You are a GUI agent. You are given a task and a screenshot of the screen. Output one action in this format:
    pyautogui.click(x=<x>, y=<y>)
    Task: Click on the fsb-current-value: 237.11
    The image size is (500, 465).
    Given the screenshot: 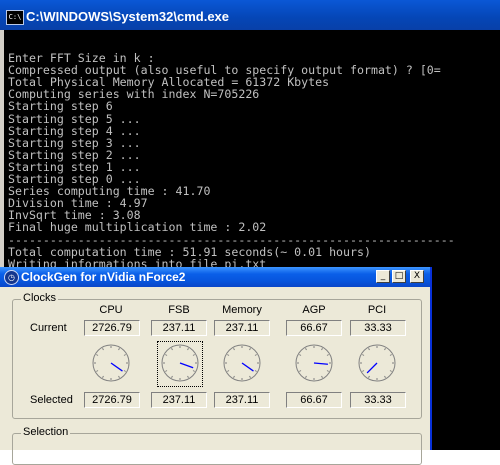 What is the action you would take?
    pyautogui.click(x=179, y=328)
    